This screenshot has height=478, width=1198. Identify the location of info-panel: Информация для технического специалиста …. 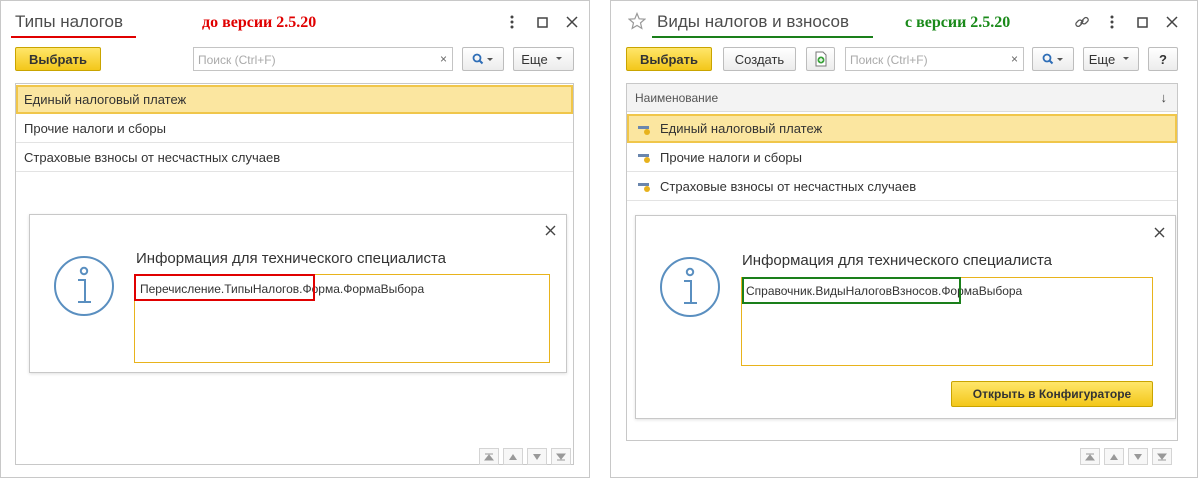
(298, 293).